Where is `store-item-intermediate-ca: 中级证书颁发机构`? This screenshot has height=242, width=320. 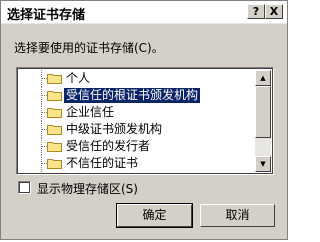
store-item-intermediate-ca: 中级证书颁发机构 is located at coordinates (137, 129).